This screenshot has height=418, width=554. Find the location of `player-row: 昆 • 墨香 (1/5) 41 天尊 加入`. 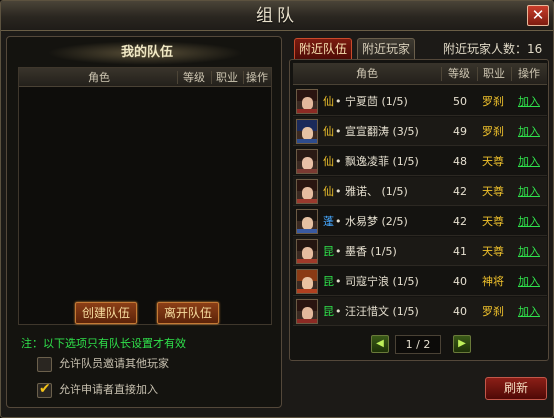

player-row: 昆 • 墨香 (1/5) 41 天尊 加入 is located at coordinates (420, 251).